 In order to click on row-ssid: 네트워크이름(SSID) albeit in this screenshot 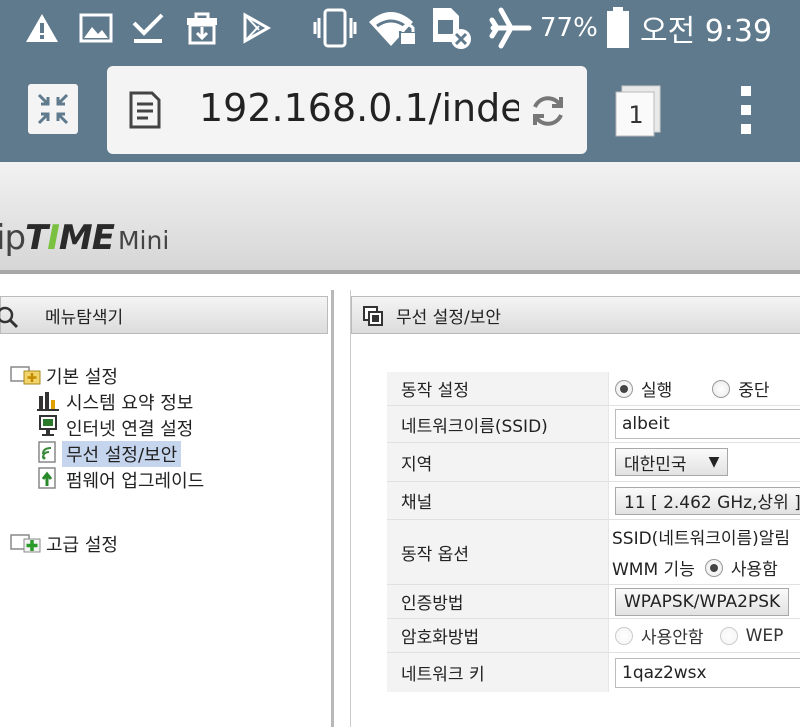, I will do `click(593, 423)`.